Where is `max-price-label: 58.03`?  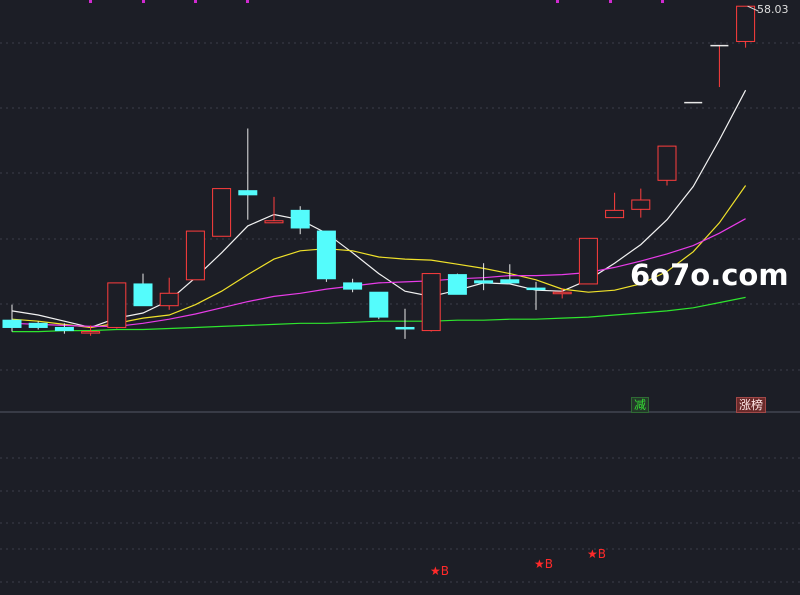 max-price-label: 58.03 is located at coordinates (773, 9).